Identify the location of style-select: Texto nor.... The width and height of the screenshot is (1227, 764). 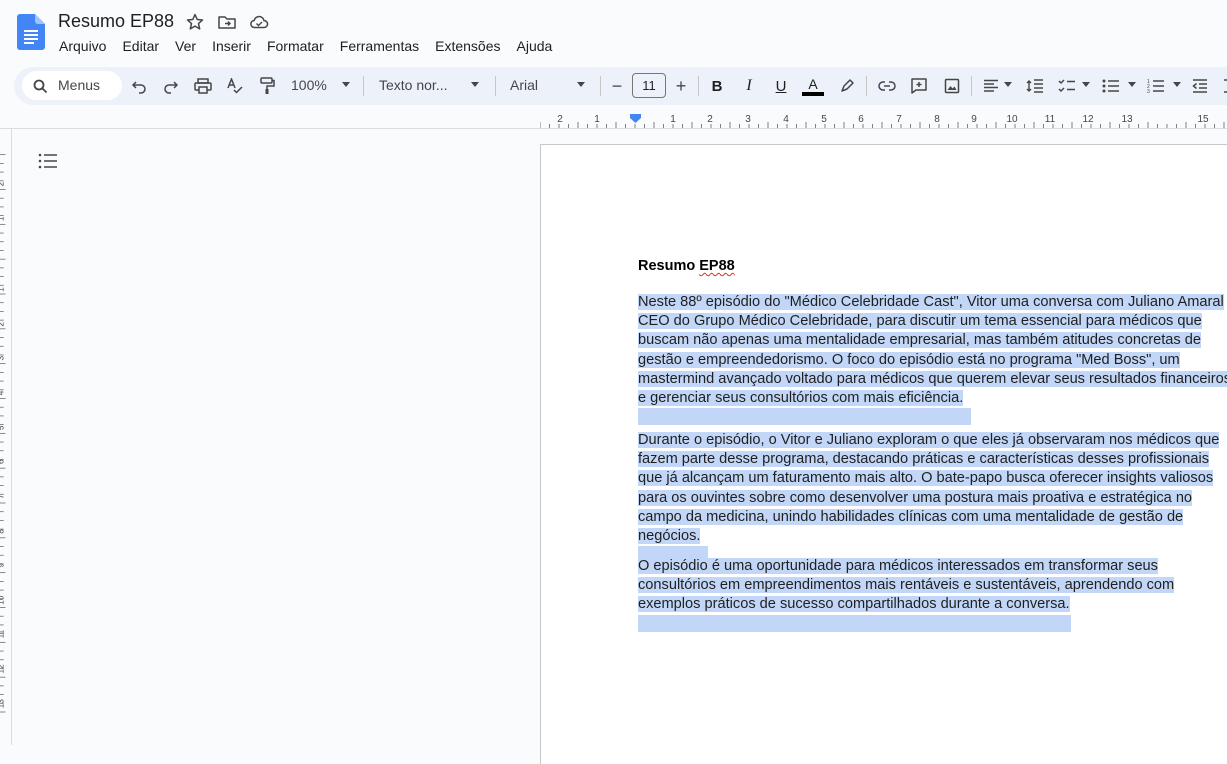
(413, 85).